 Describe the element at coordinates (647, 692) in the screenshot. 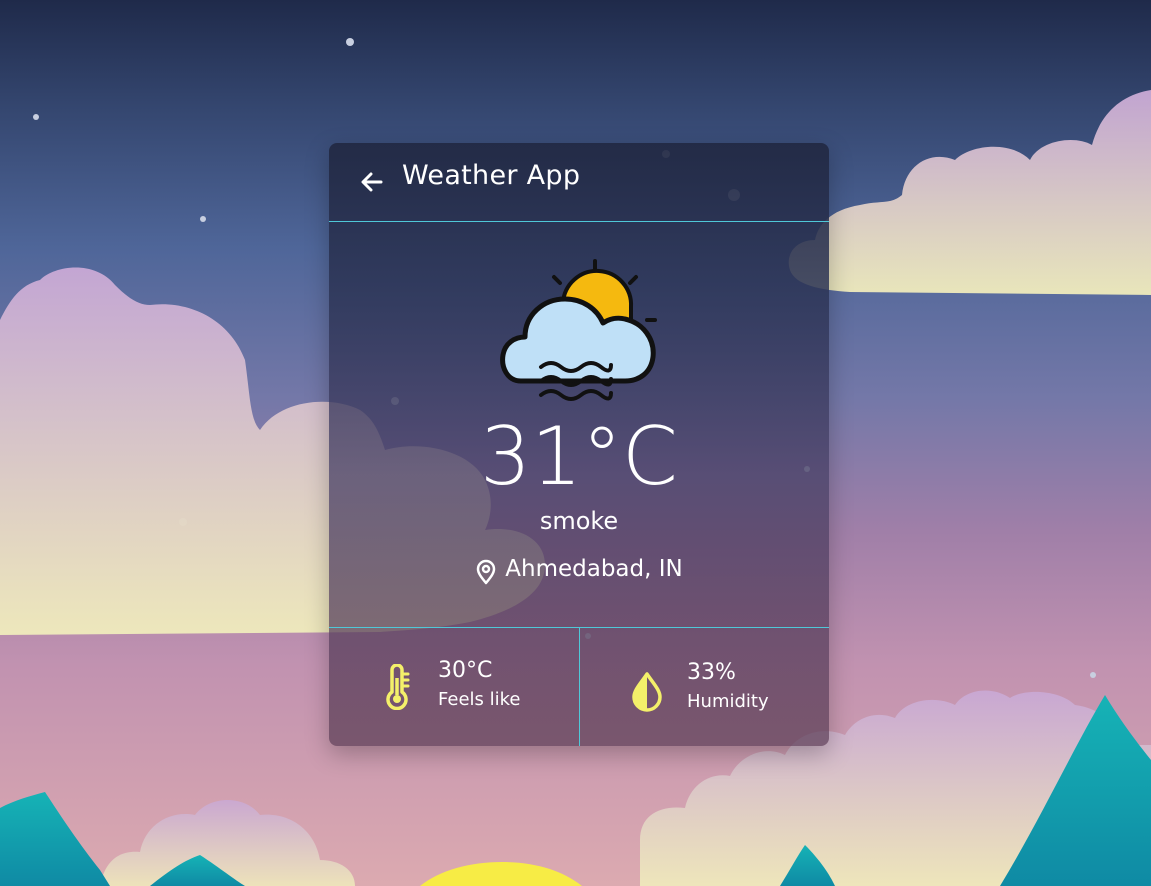

I see `water-drop-icon` at that location.